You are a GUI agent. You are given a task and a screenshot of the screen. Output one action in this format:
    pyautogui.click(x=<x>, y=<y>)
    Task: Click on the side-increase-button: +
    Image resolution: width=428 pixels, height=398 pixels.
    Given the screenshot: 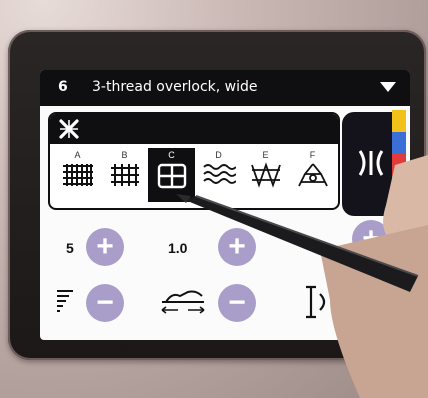 What is the action you would take?
    pyautogui.click(x=371, y=239)
    